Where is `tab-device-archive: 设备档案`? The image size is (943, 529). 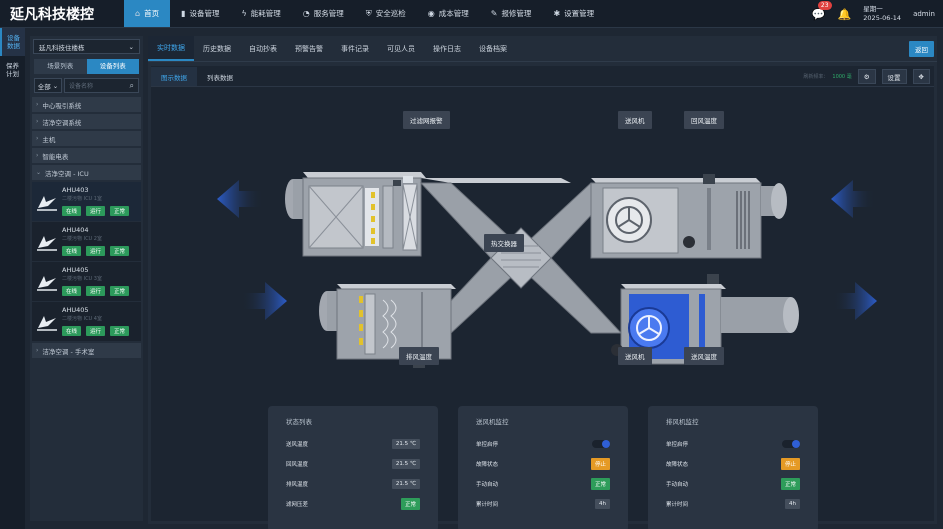
tab-device-archive: 设备档案 is located at coordinates (493, 48).